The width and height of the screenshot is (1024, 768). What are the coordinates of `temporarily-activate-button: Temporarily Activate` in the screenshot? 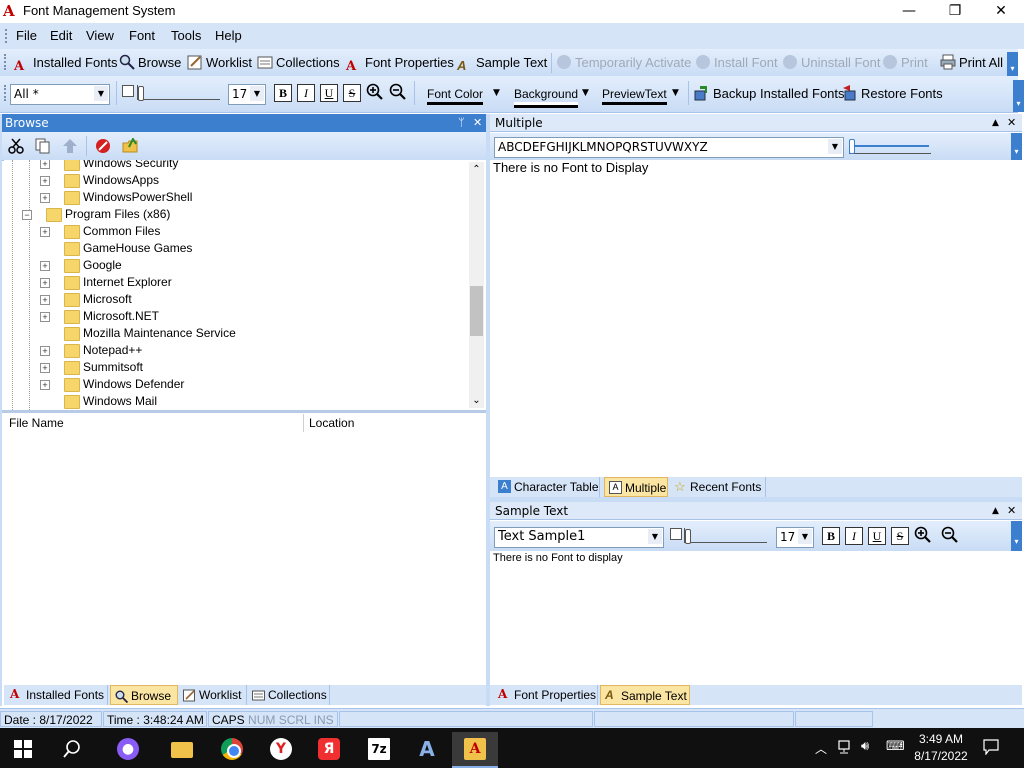 It's located at (624, 63).